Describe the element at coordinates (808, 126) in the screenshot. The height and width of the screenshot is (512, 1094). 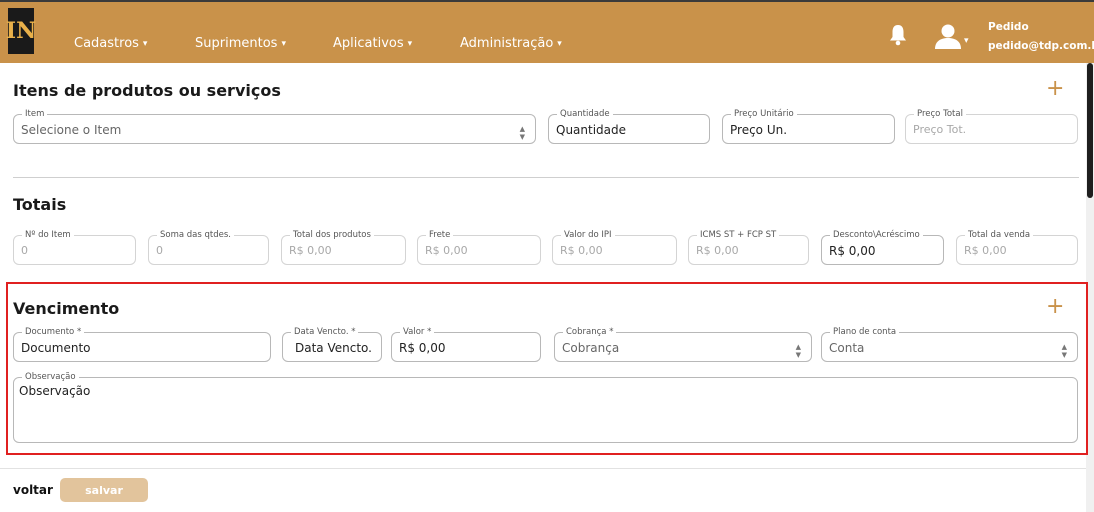
I see `preco-unitario-input: Preço Unitário Preço Un.` at that location.